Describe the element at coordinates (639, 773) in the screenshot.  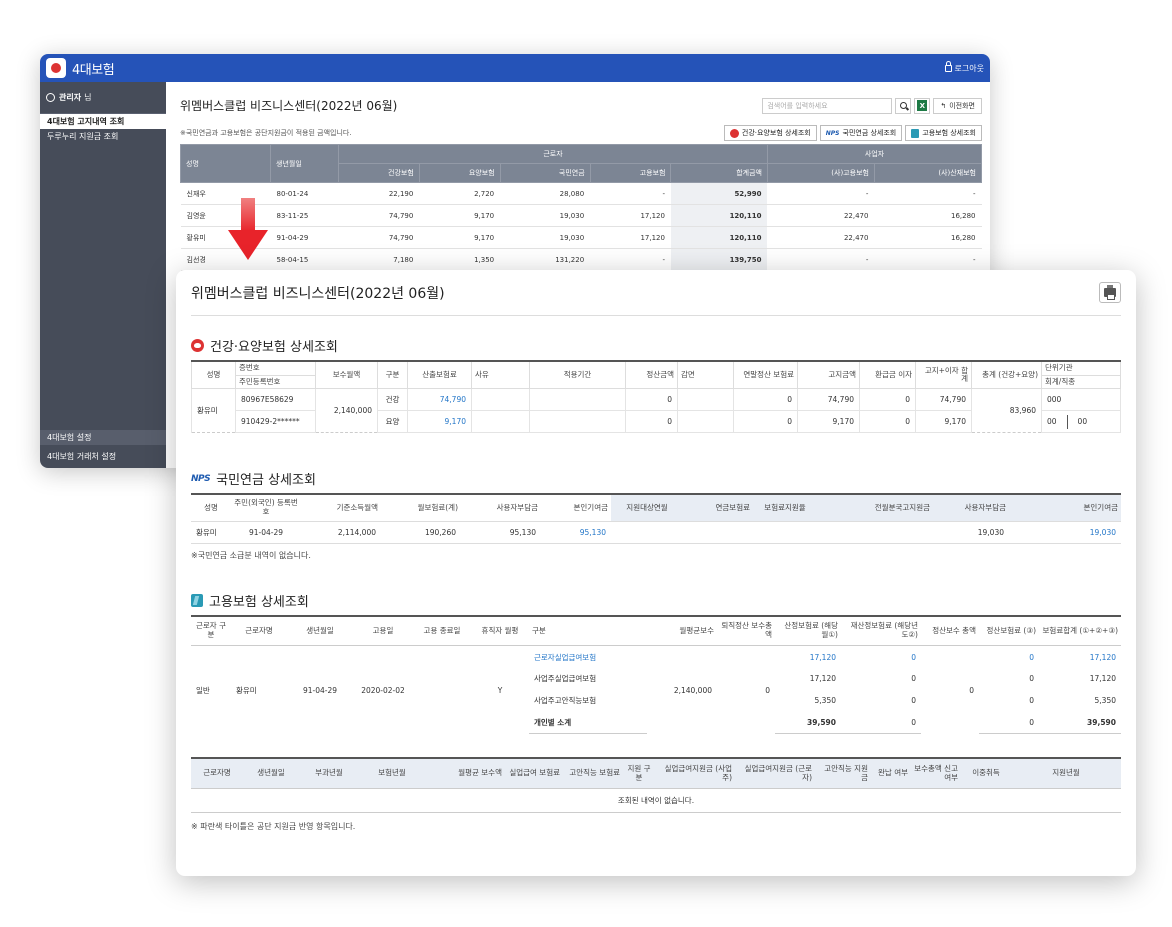
I see `th-support-type: 지원 구분` at that location.